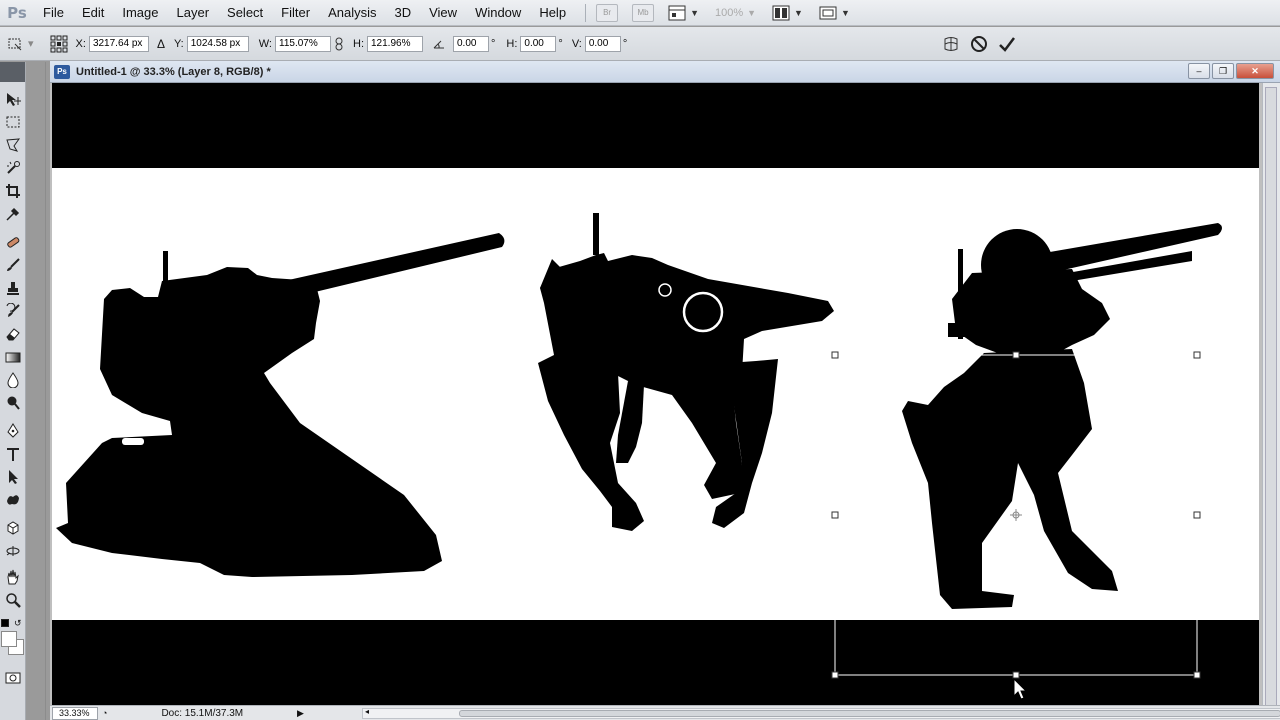  I want to click on height-input, so click(395, 43).